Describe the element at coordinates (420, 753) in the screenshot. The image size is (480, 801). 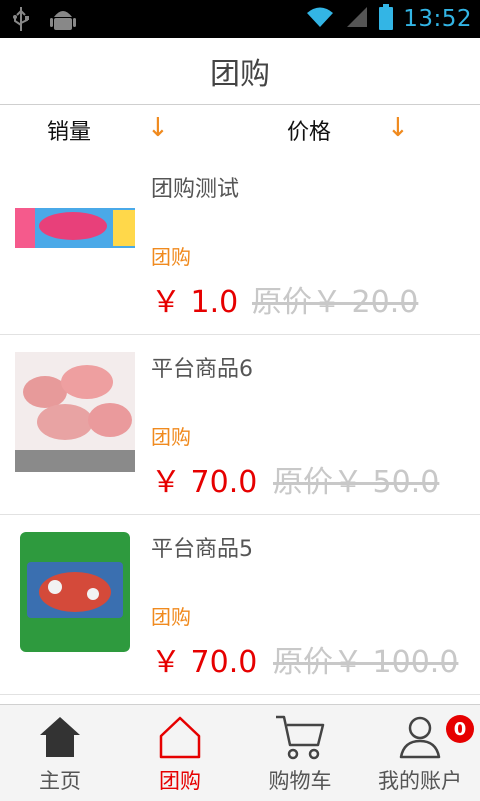
I see `nav-account: 0 我的账户` at that location.